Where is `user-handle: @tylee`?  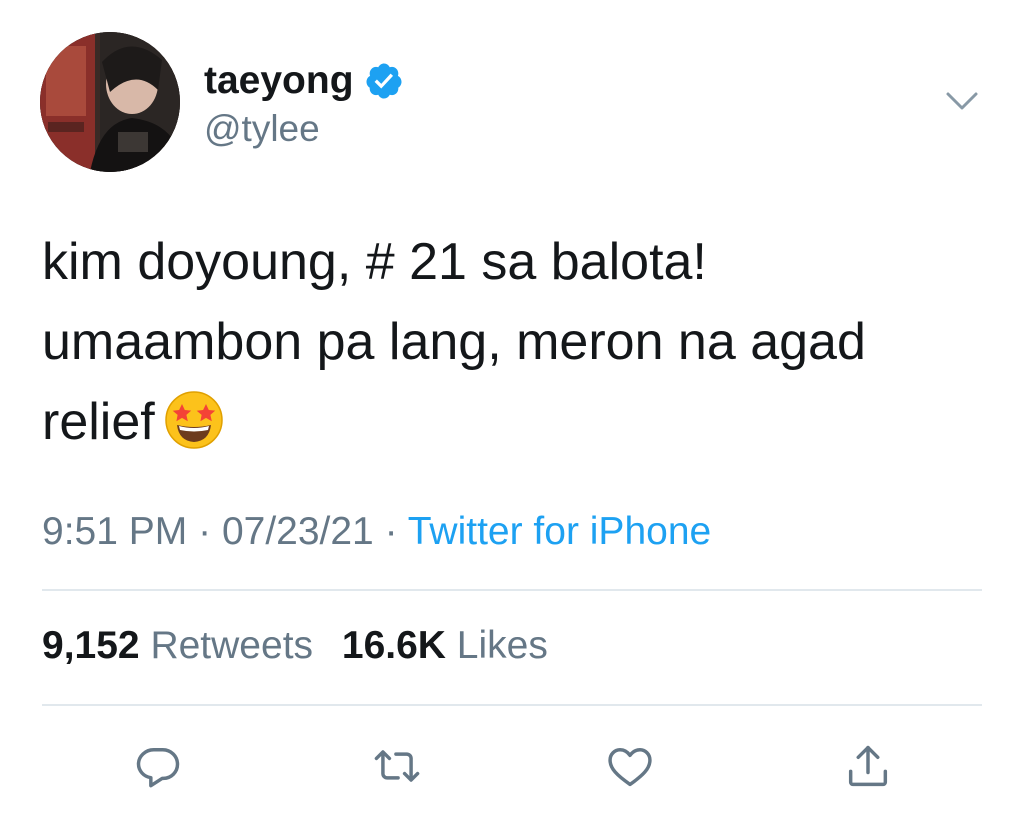
user-handle: @tylee is located at coordinates (262, 129).